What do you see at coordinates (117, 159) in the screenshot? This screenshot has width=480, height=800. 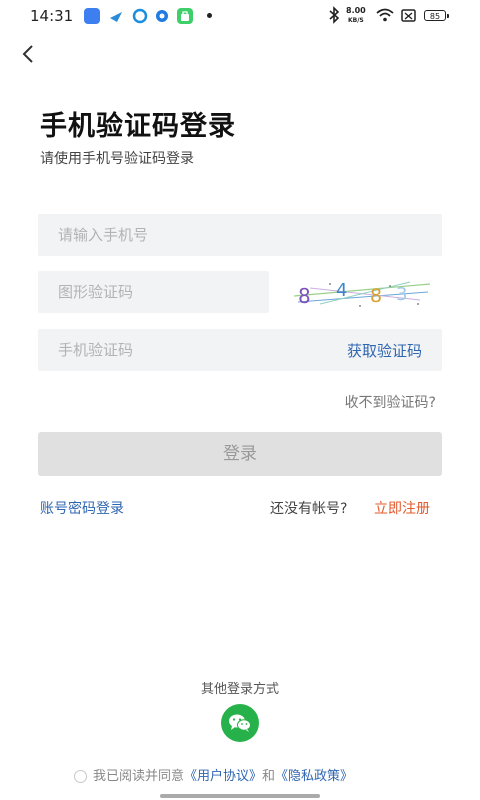 I see `page-subtitle: 请使用手机号验证码登录` at bounding box center [117, 159].